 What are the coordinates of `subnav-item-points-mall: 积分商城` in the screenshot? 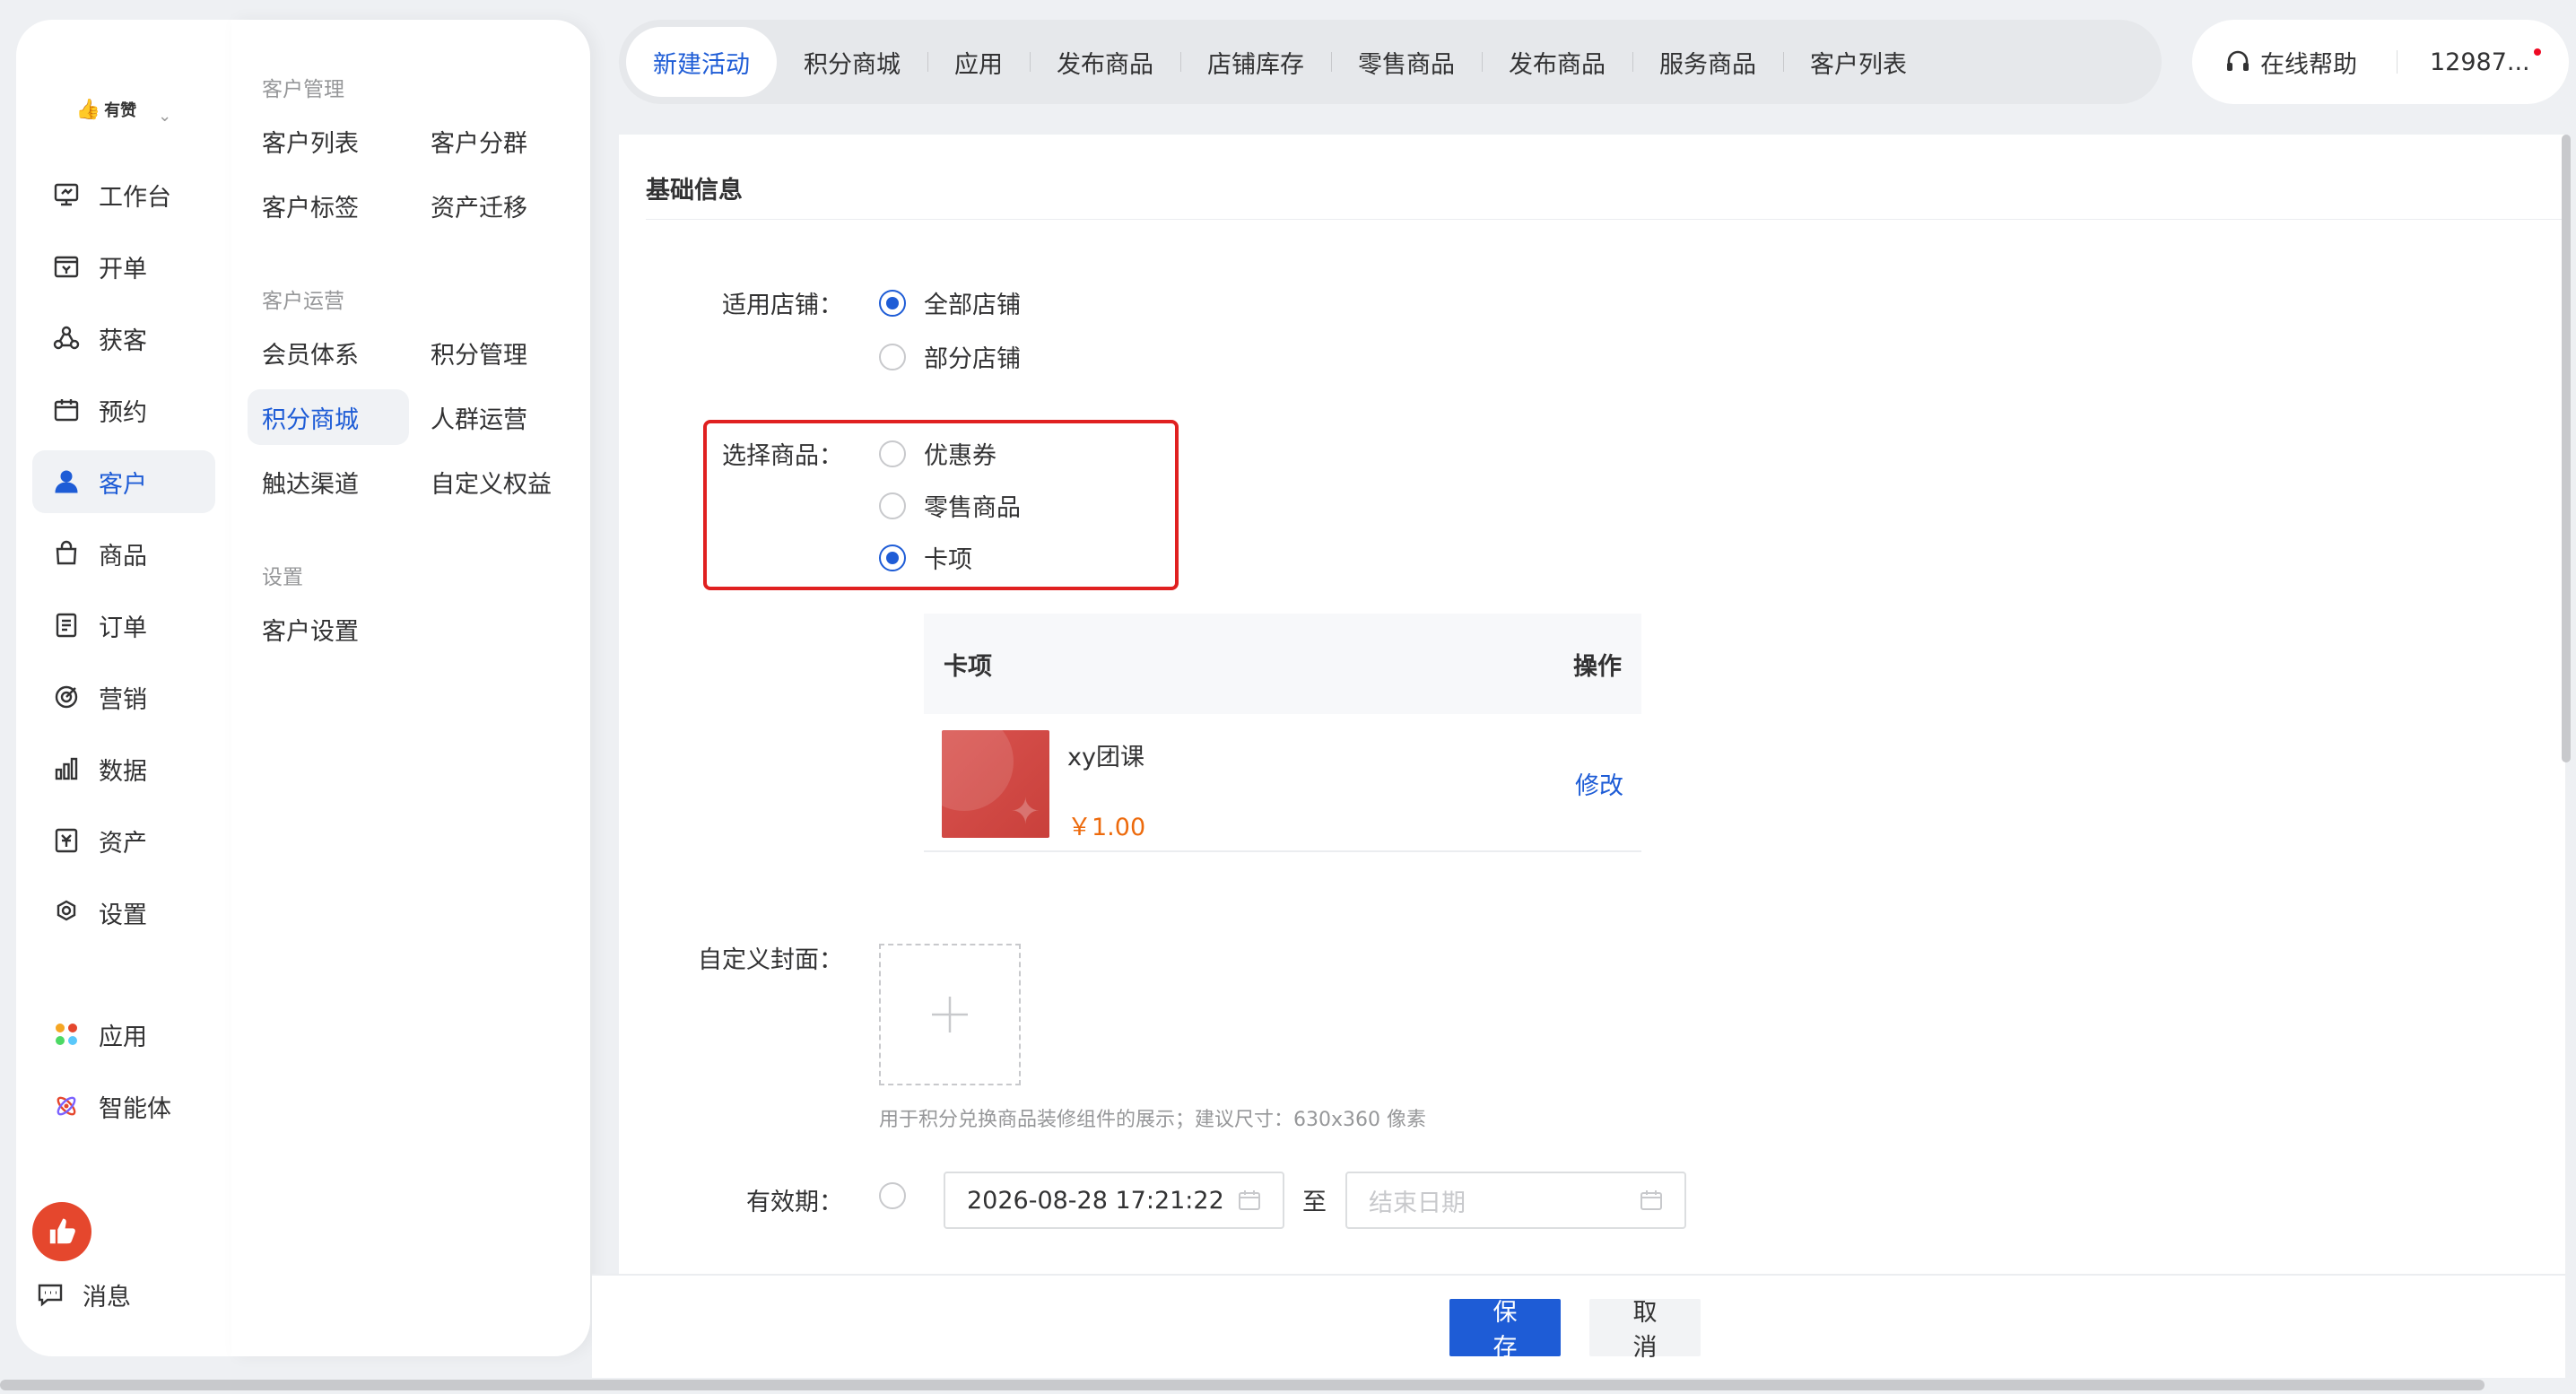 It's located at (328, 417).